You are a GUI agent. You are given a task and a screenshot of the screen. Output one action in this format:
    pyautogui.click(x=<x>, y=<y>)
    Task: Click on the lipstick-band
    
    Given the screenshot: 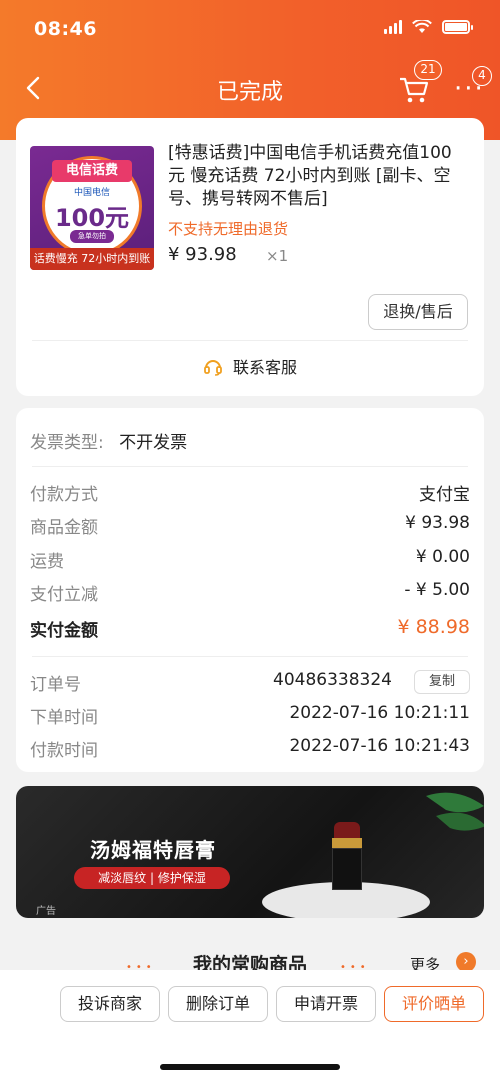 What is the action you would take?
    pyautogui.click(x=347, y=843)
    